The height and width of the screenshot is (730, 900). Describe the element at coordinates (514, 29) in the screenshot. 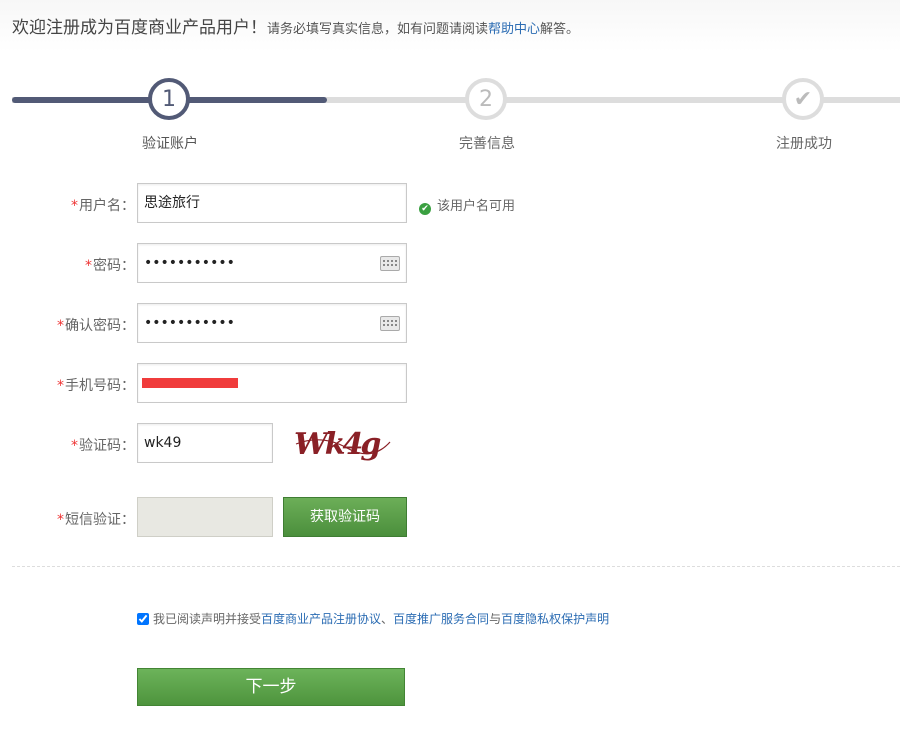

I see `help-center-link: 帮助中心` at that location.